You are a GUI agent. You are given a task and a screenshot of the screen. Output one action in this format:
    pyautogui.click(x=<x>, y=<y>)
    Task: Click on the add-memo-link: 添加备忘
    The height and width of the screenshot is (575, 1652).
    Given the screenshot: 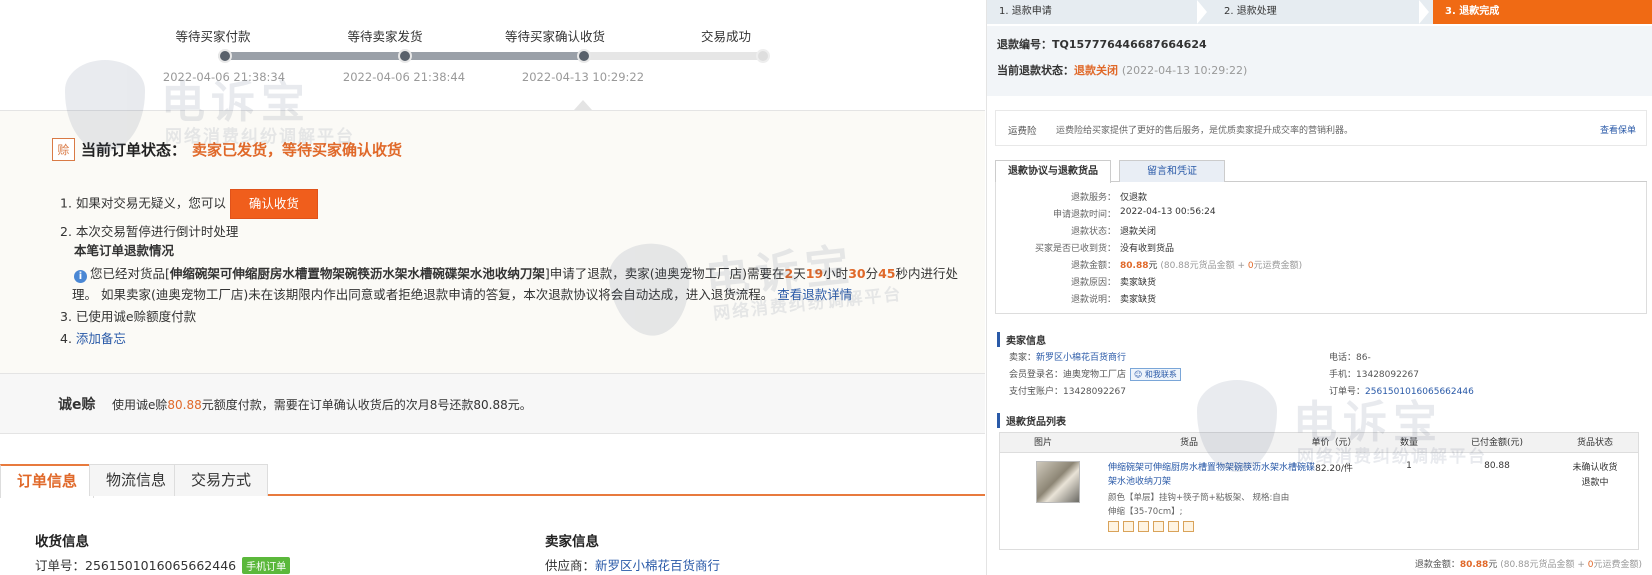 What is the action you would take?
    pyautogui.click(x=101, y=338)
    